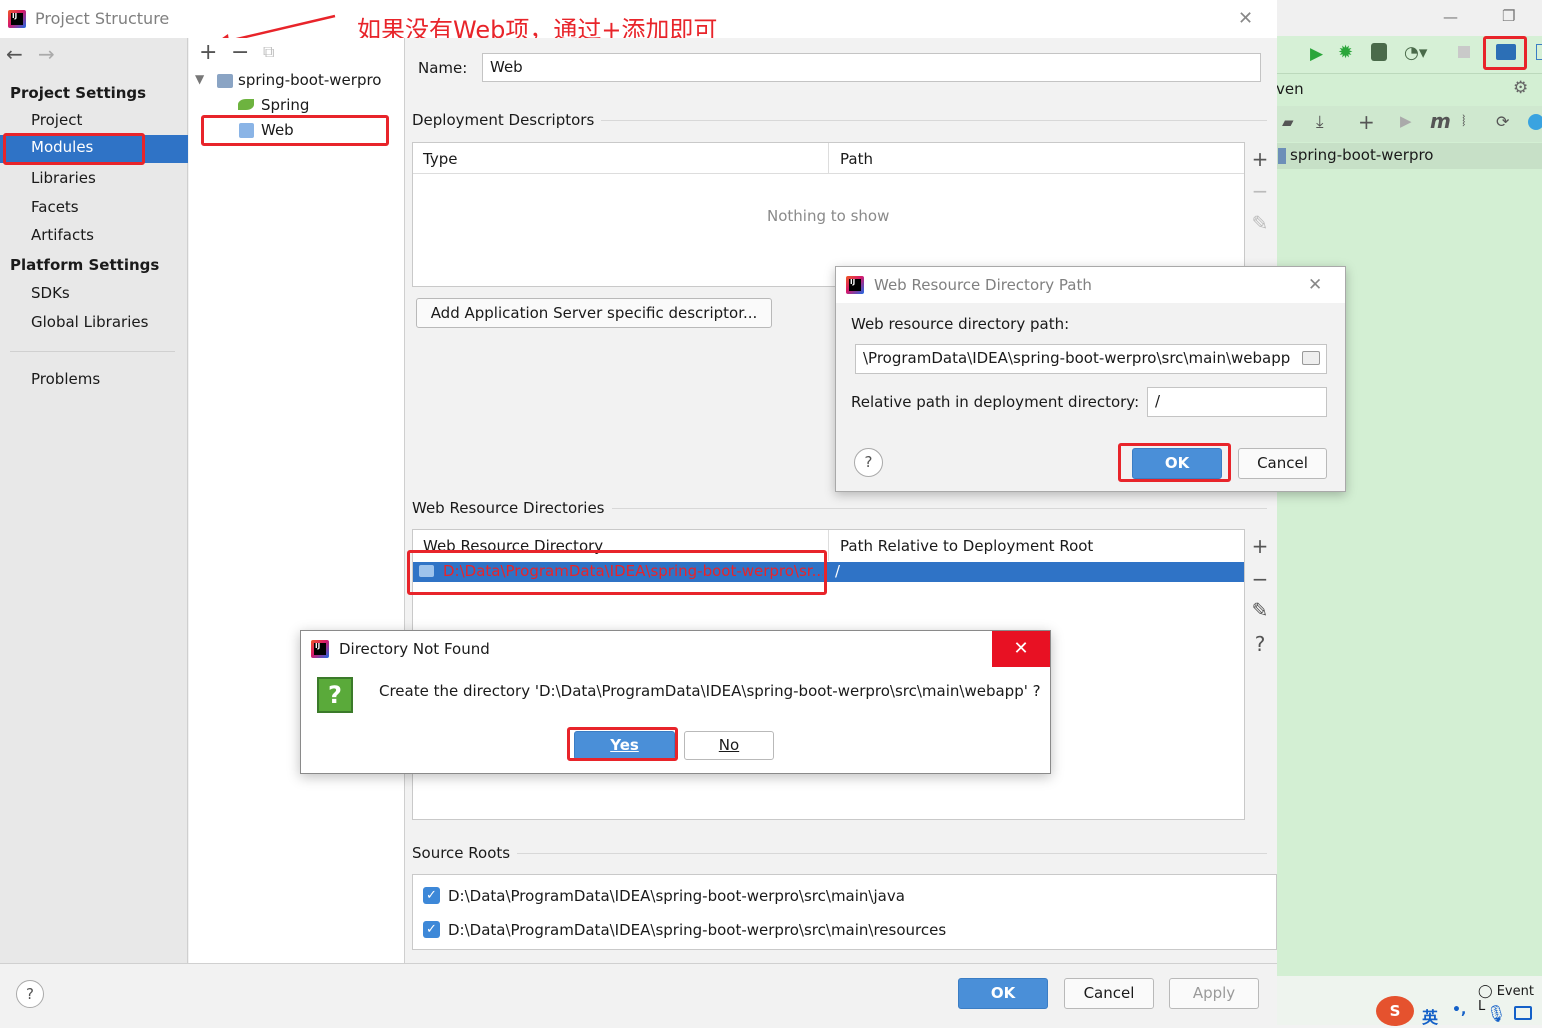 The width and height of the screenshot is (1542, 1028). Describe the element at coordinates (966, 546) in the screenshot. I see `column-relative-path: Path Relative to Deployment Root` at that location.